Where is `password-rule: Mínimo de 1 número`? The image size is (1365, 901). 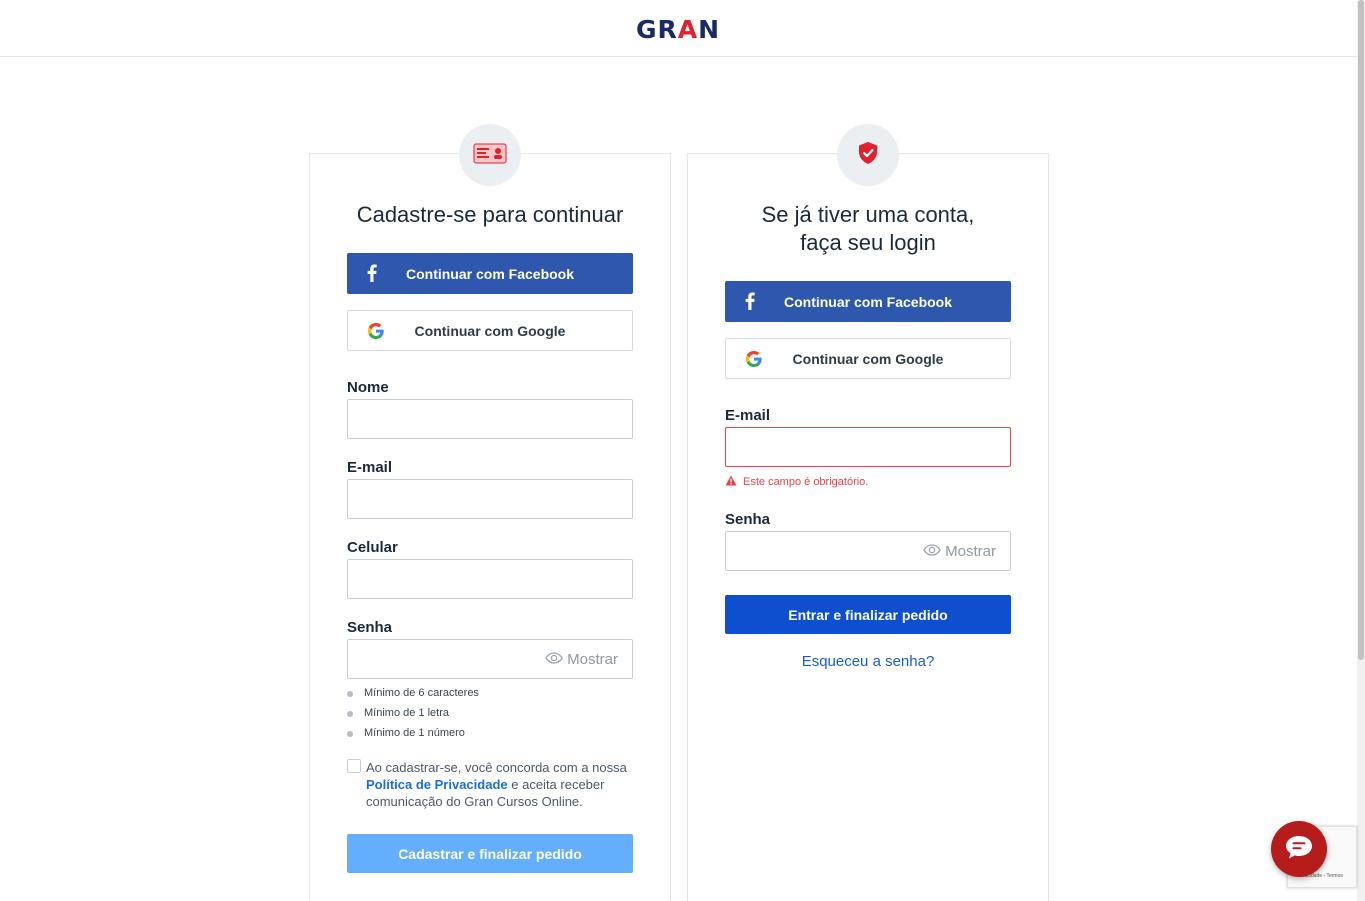 password-rule: Mínimo de 1 número is located at coordinates (406, 733).